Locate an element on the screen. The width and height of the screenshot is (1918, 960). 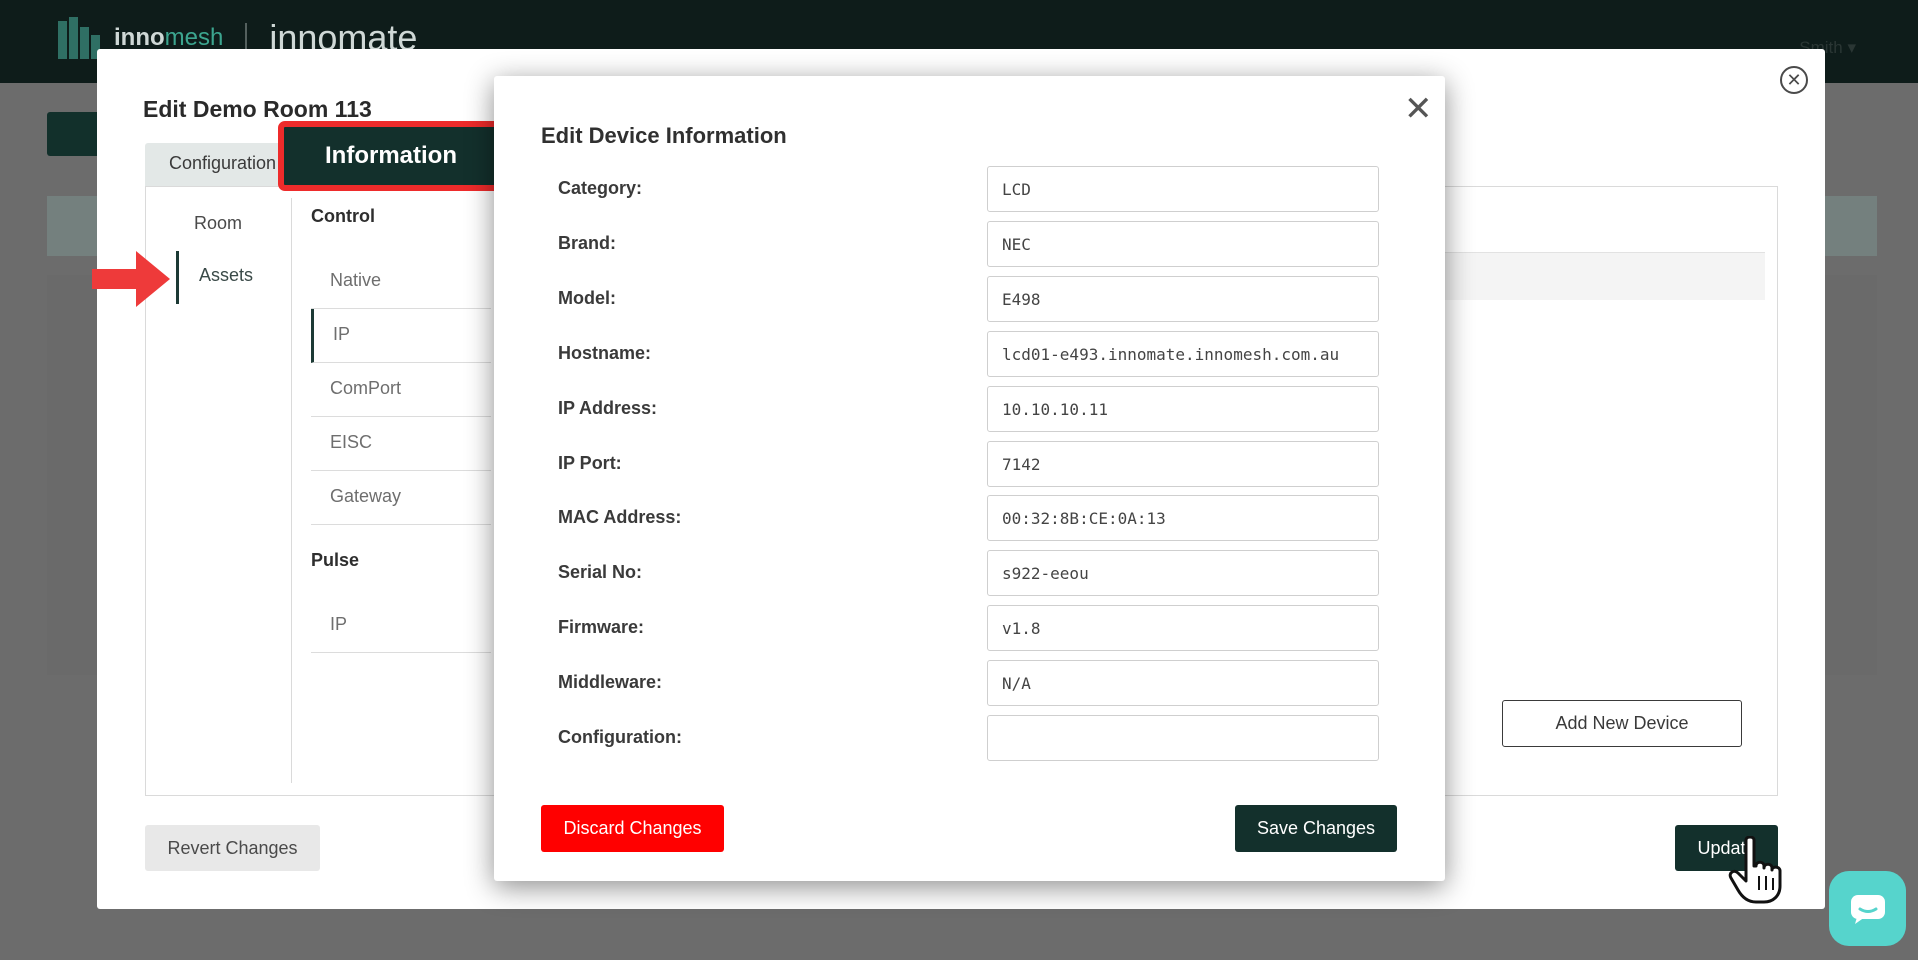
field-firmware: Firmware: v1.8 is located at coordinates (969, 634).